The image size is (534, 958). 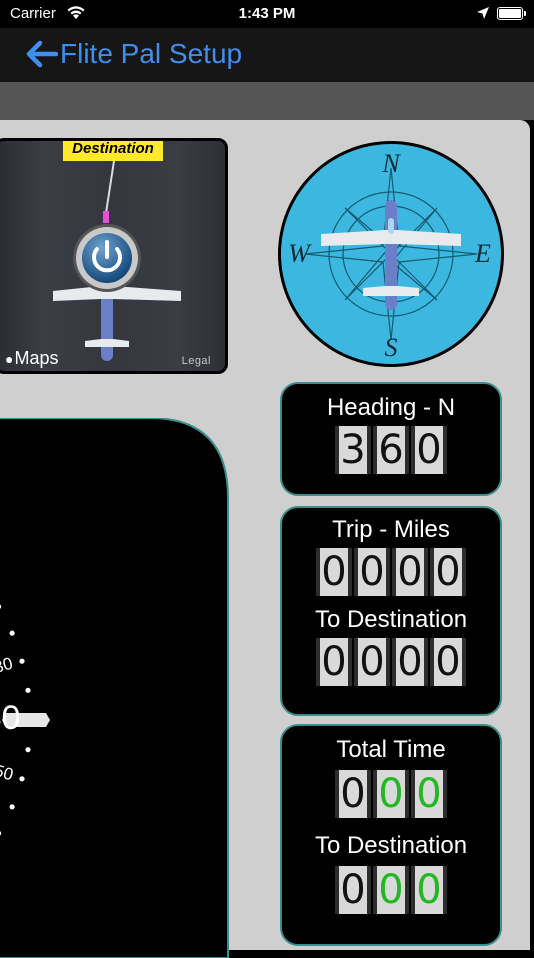 I want to click on header-divider, so click(x=267, y=101).